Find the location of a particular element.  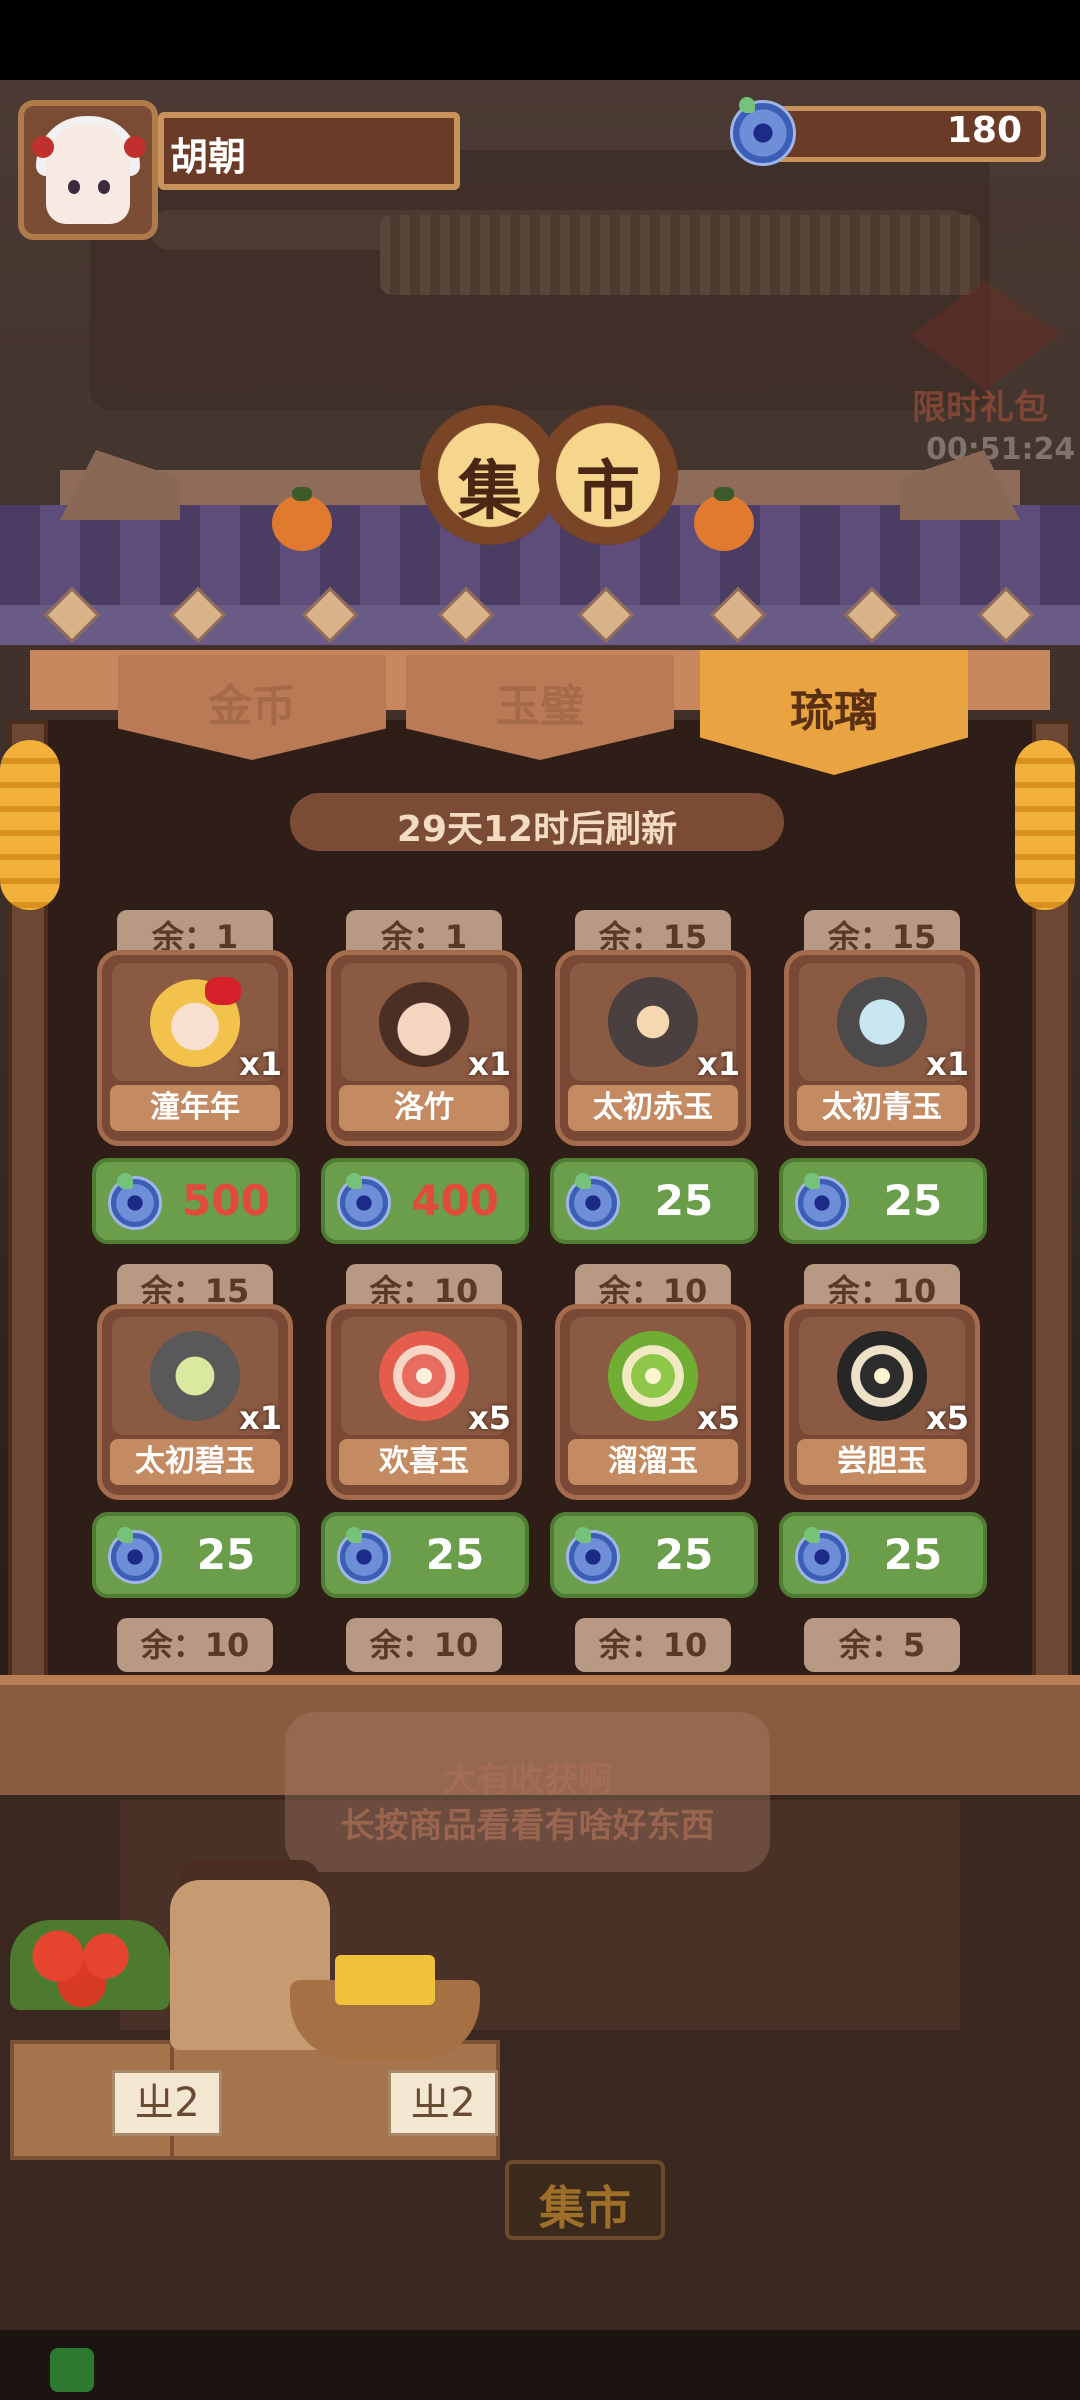

avatar-bow-left is located at coordinates (43, 147).